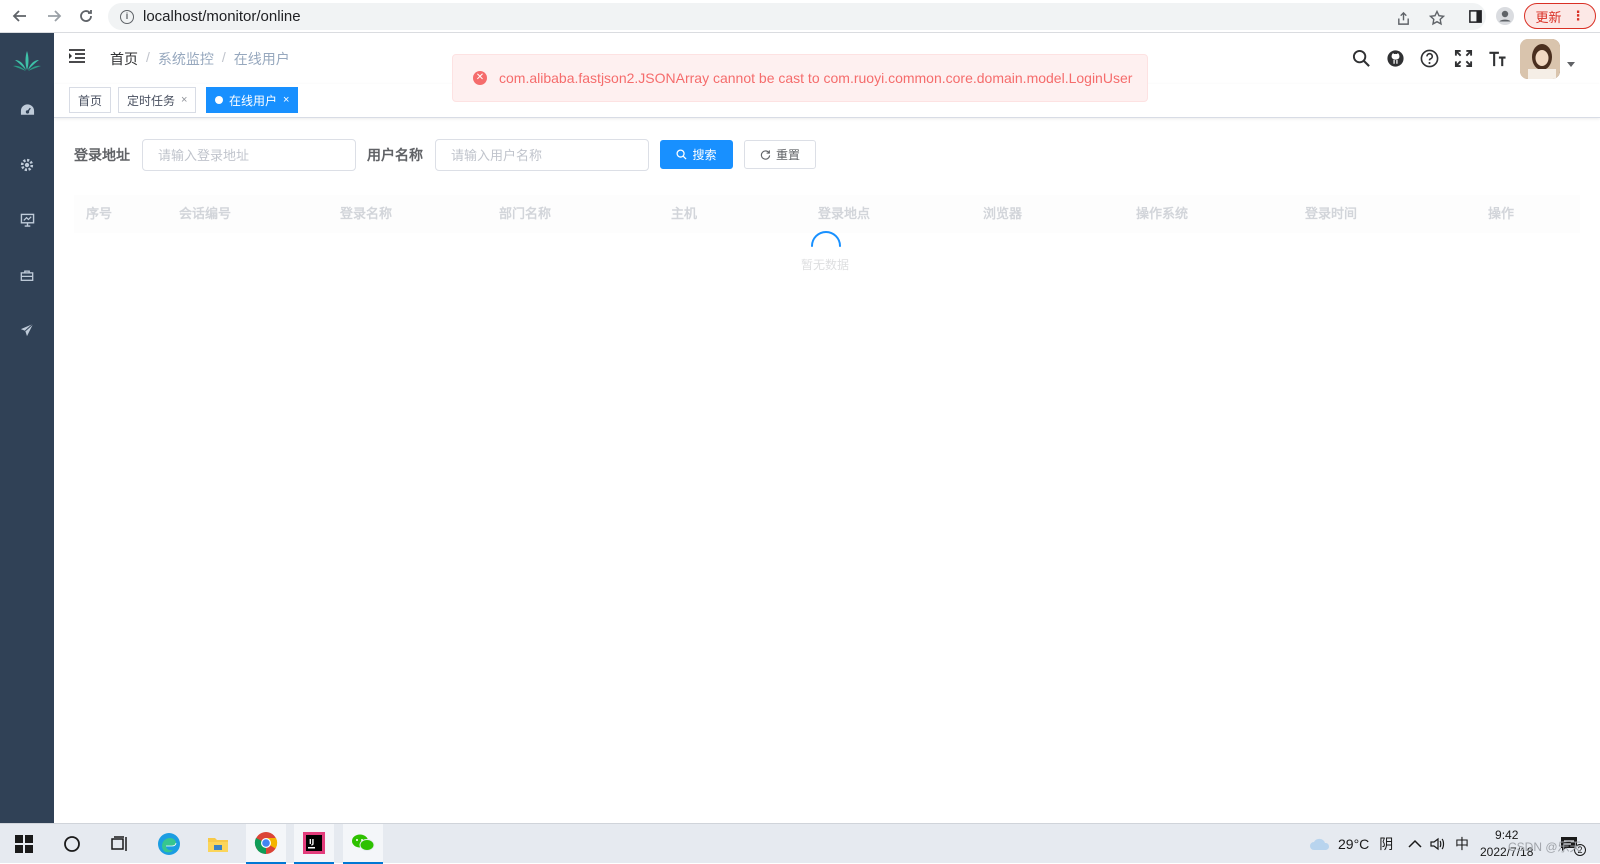  What do you see at coordinates (127, 16) in the screenshot?
I see `site-info-icon: i` at bounding box center [127, 16].